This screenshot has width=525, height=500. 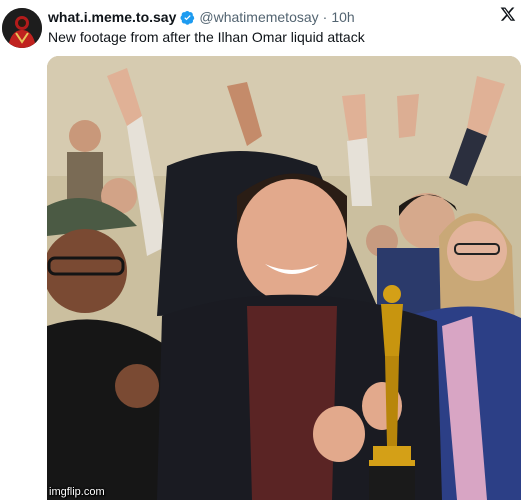 What do you see at coordinates (112, 17) in the screenshot?
I see `author-display-name: what.i.meme.to.say` at bounding box center [112, 17].